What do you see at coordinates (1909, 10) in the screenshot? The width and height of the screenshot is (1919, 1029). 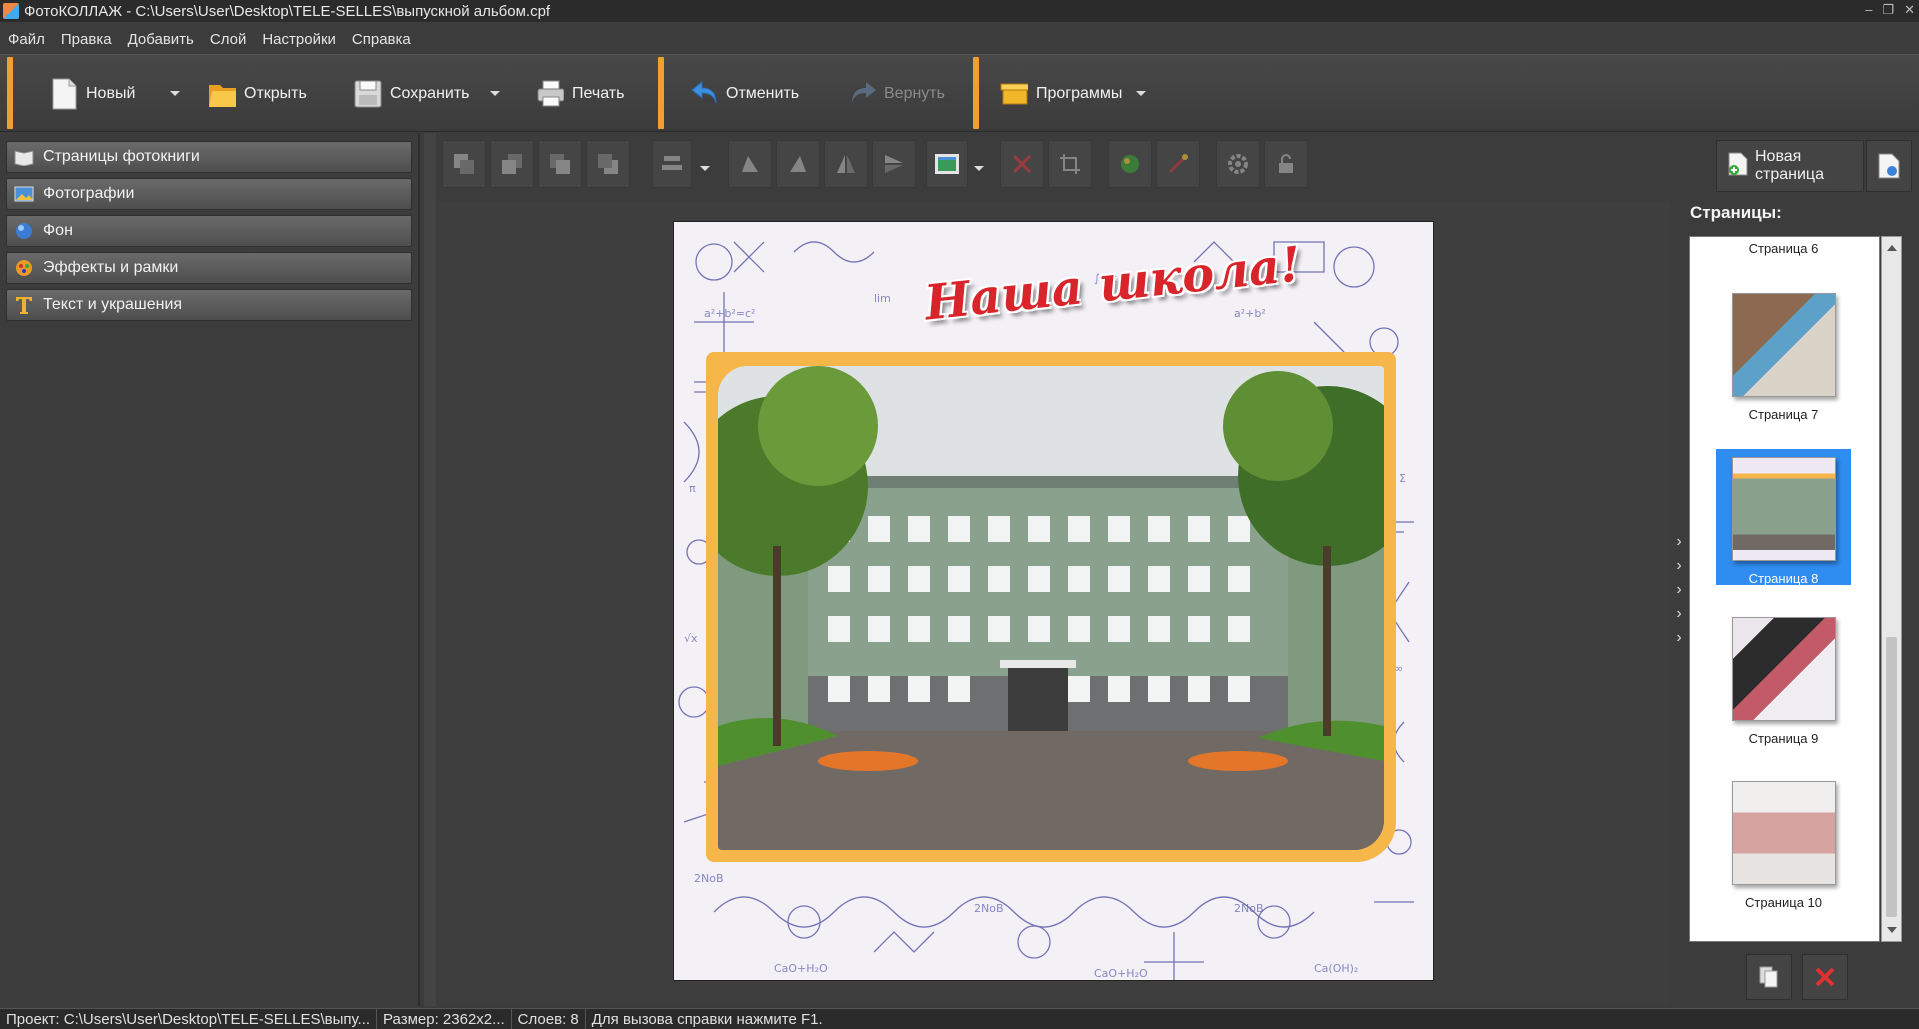 I see `close-window-button: ✕` at bounding box center [1909, 10].